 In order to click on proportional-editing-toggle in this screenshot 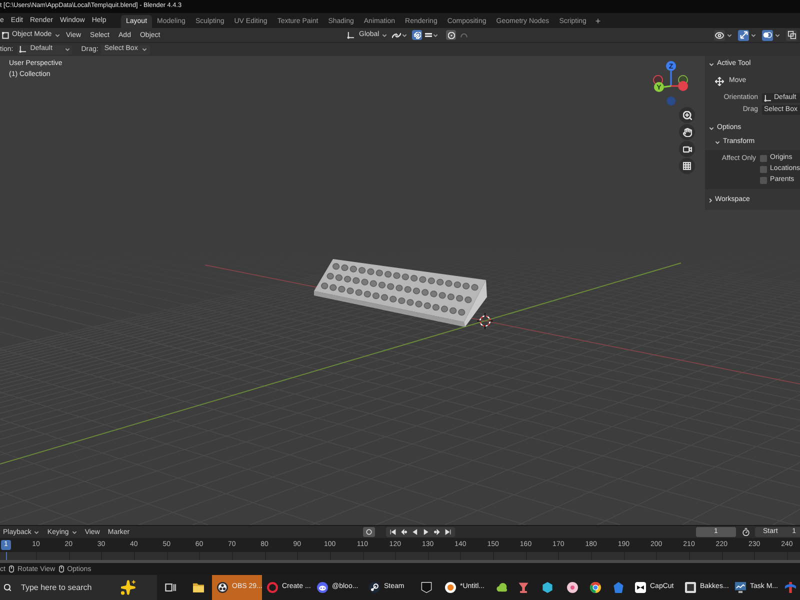, I will do `click(451, 35)`.